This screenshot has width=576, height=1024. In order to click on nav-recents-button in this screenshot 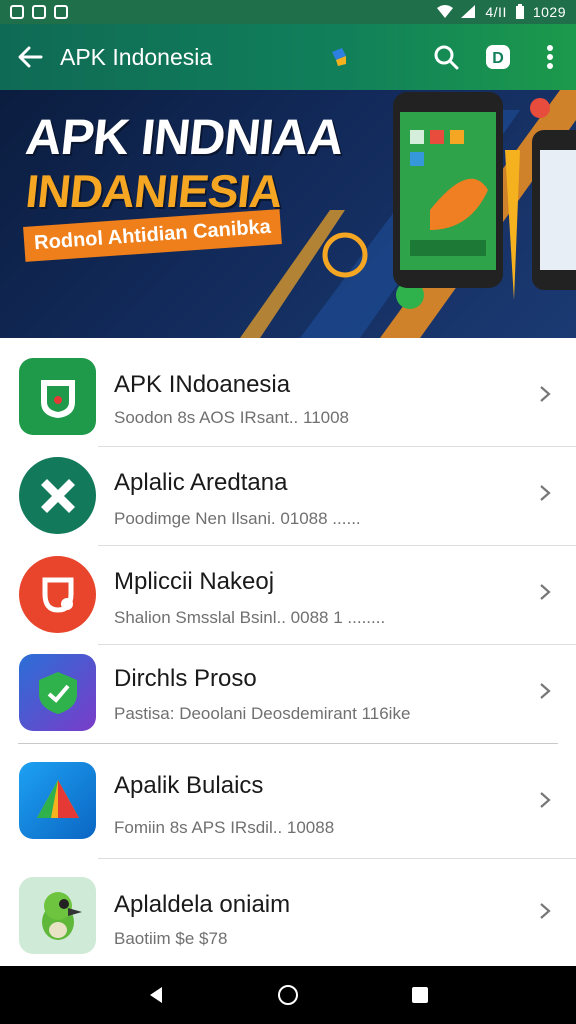, I will do `click(420, 995)`.